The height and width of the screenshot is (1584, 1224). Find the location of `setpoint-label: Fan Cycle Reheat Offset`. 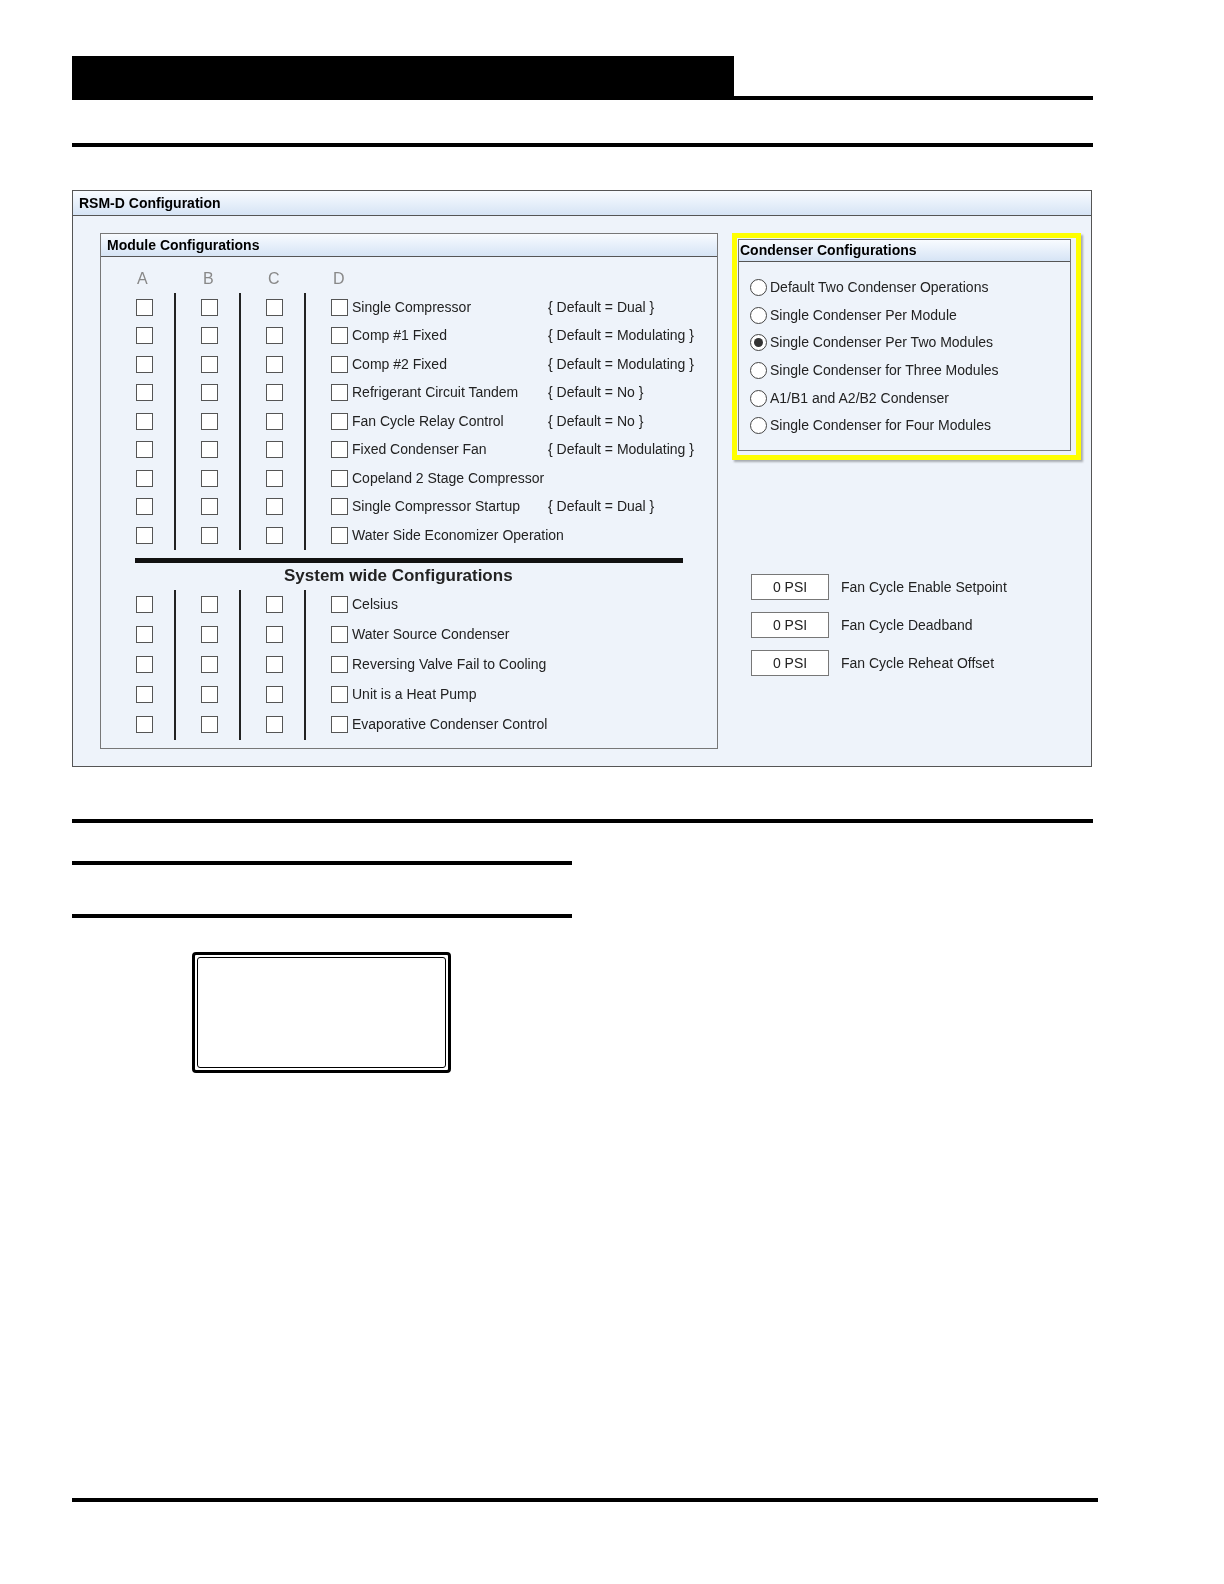

setpoint-label: Fan Cycle Reheat Offset is located at coordinates (918, 663).